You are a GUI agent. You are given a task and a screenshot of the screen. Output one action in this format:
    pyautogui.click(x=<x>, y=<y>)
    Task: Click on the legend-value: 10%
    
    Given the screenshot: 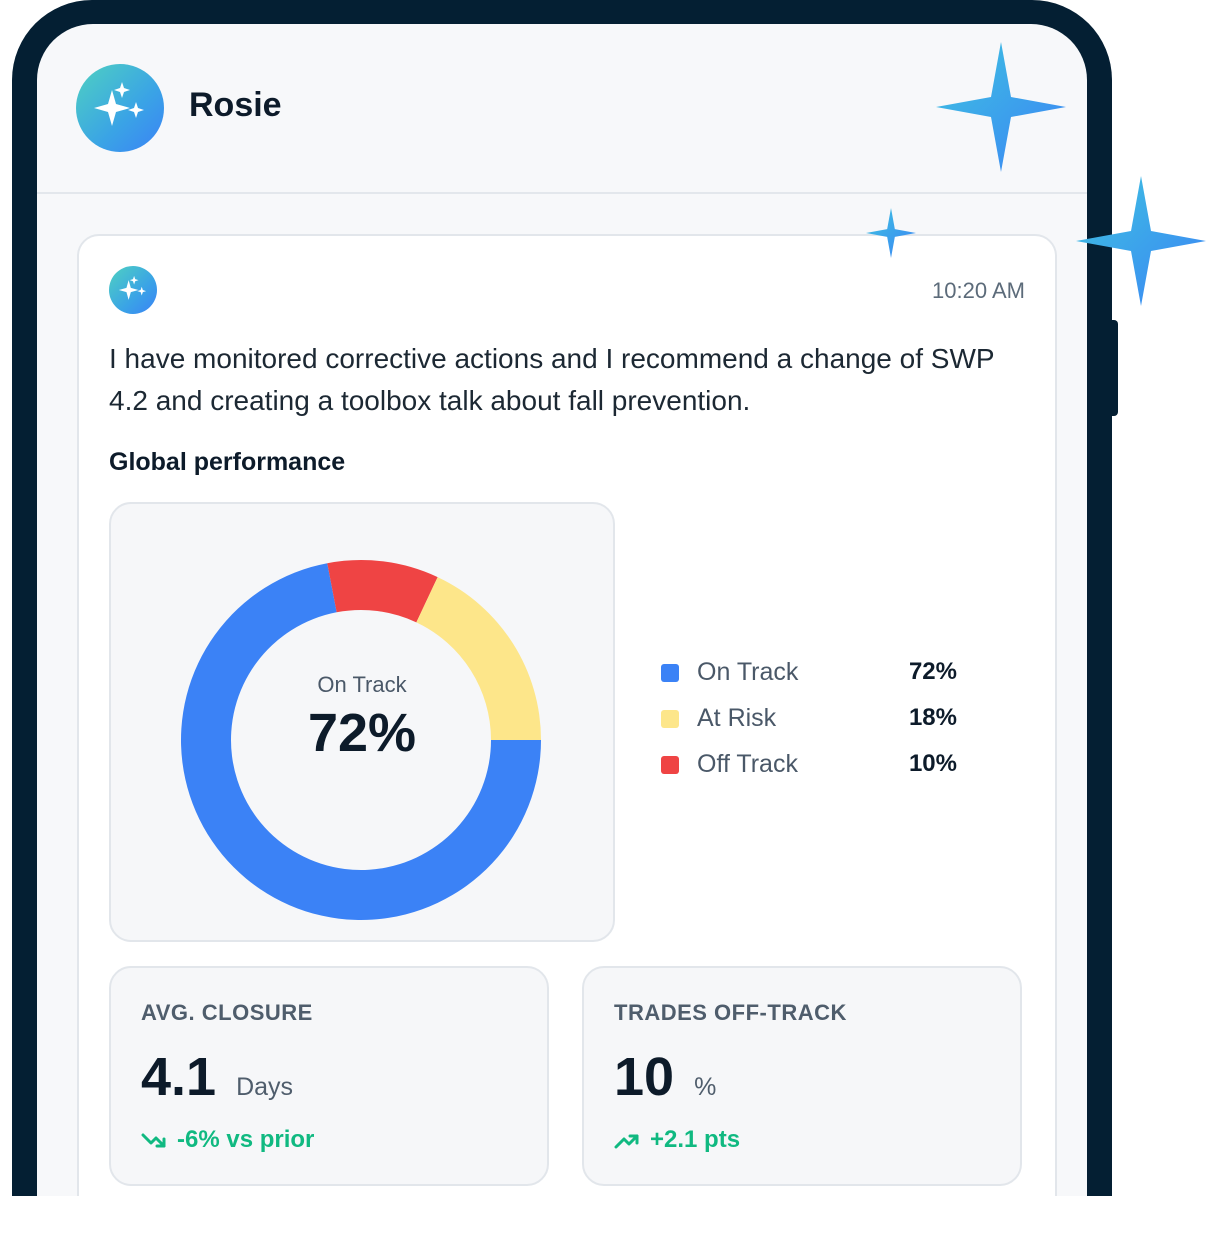 What is the action you would take?
    pyautogui.click(x=932, y=763)
    